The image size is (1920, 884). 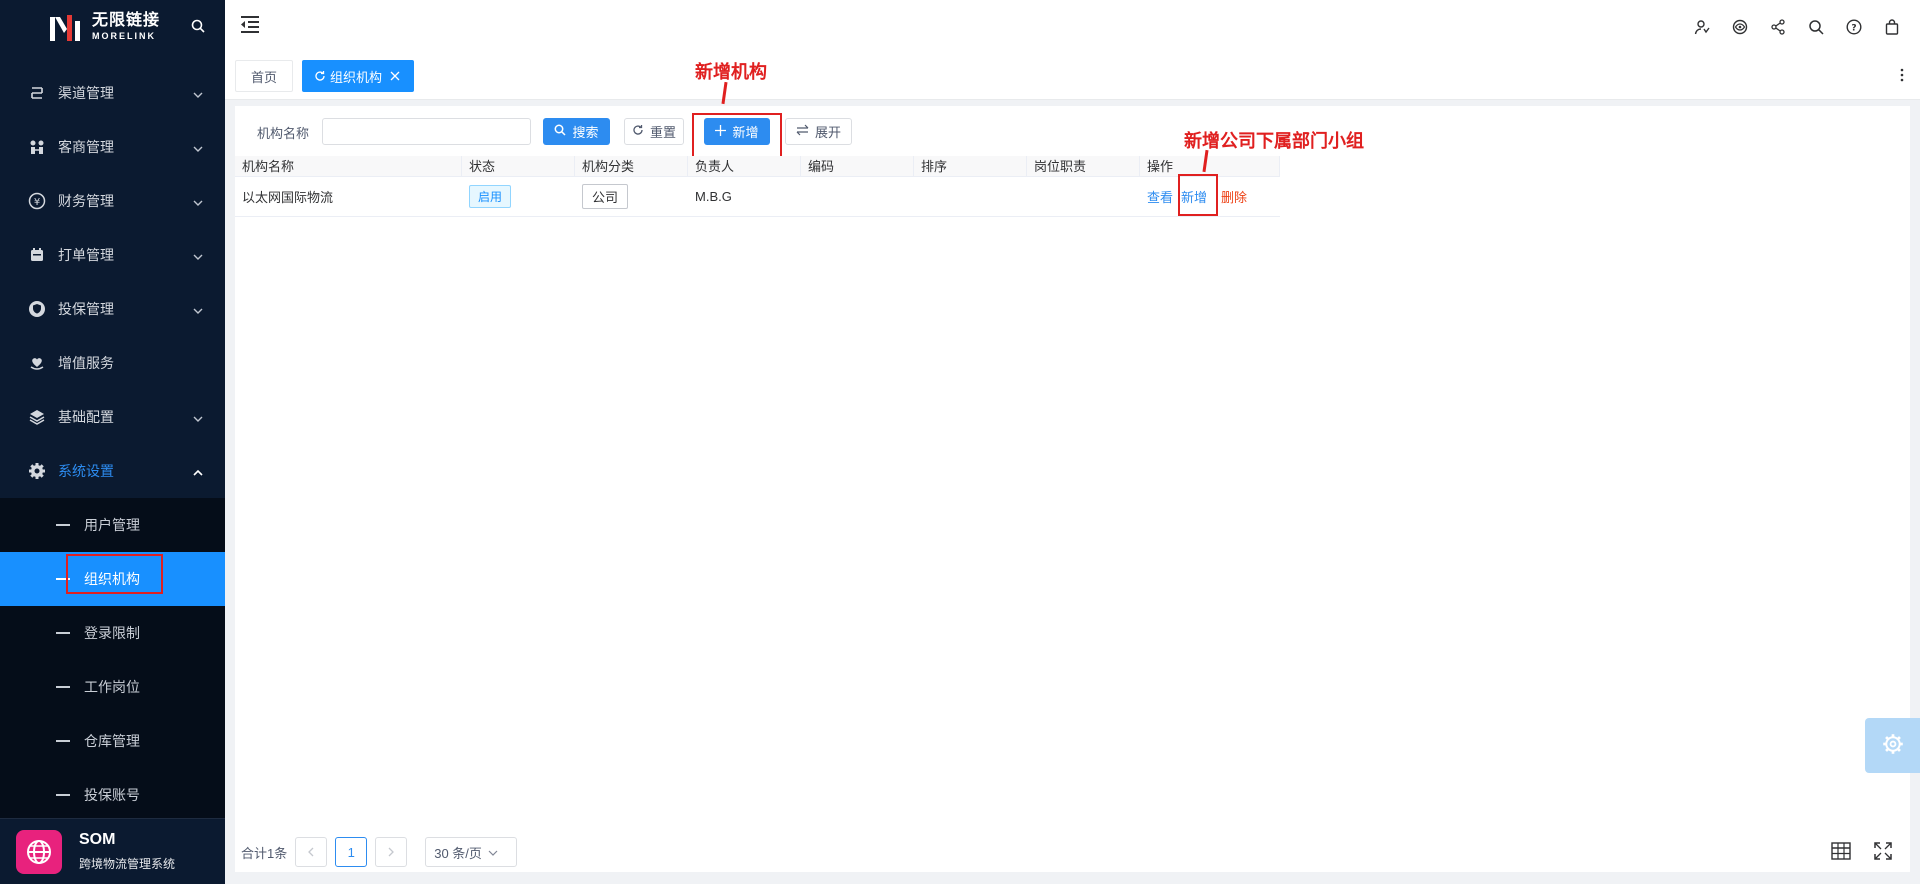 I want to click on sub-item-work-post: 工作岗位, so click(x=112, y=687).